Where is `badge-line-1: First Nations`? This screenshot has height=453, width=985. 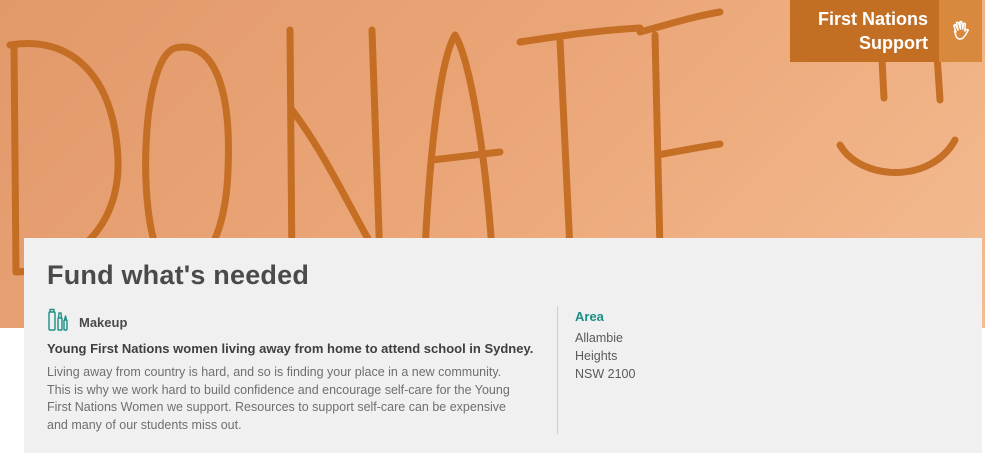 badge-line-1: First Nations is located at coordinates (872, 19).